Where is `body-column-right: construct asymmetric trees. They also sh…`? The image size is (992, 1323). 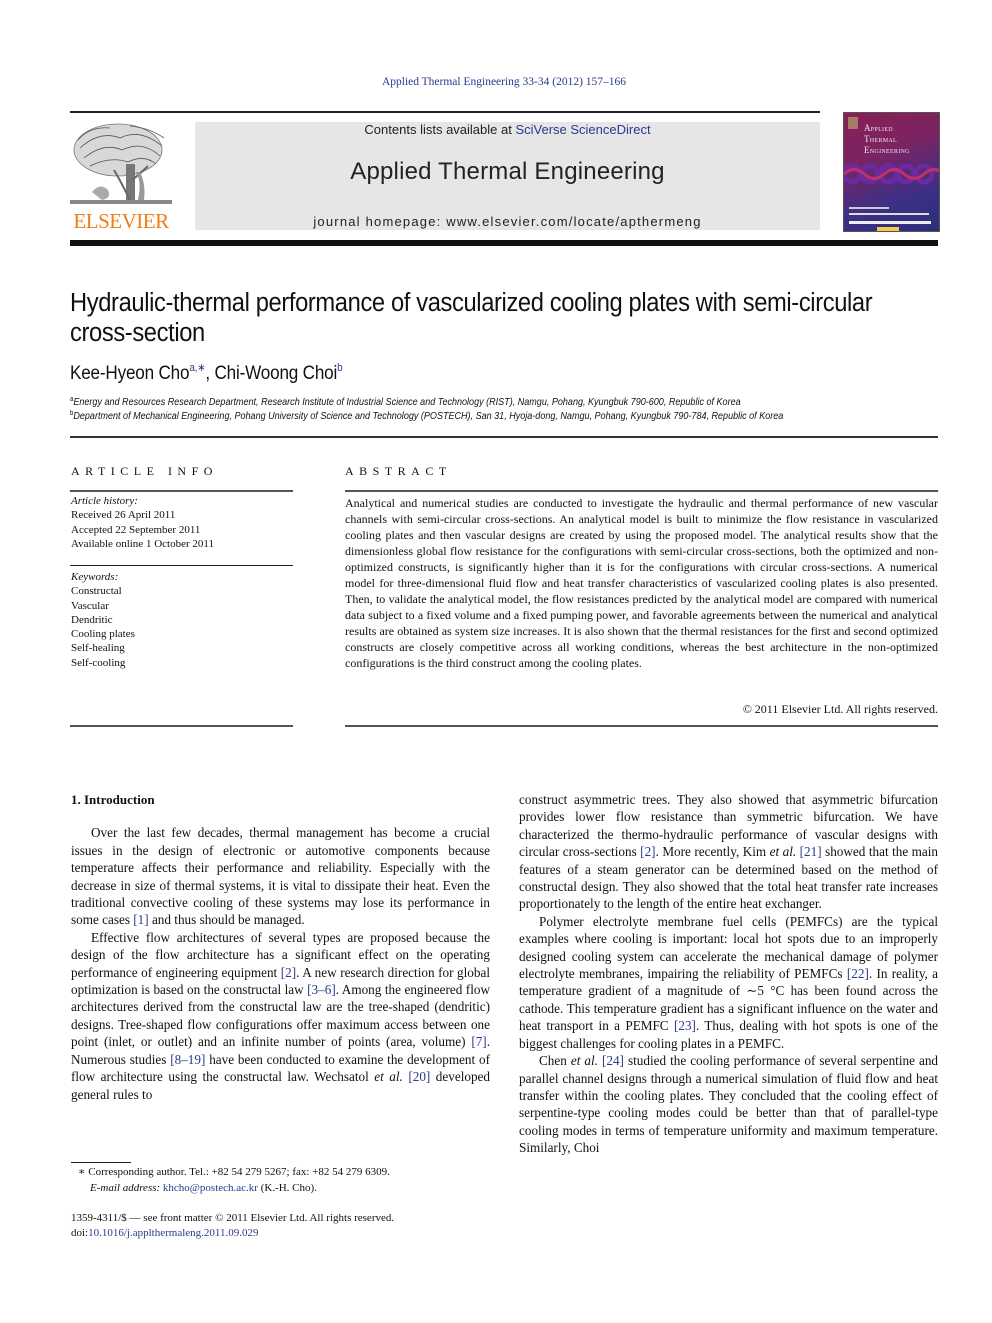 body-column-right: construct asymmetric trees. They also sh… is located at coordinates (728, 974).